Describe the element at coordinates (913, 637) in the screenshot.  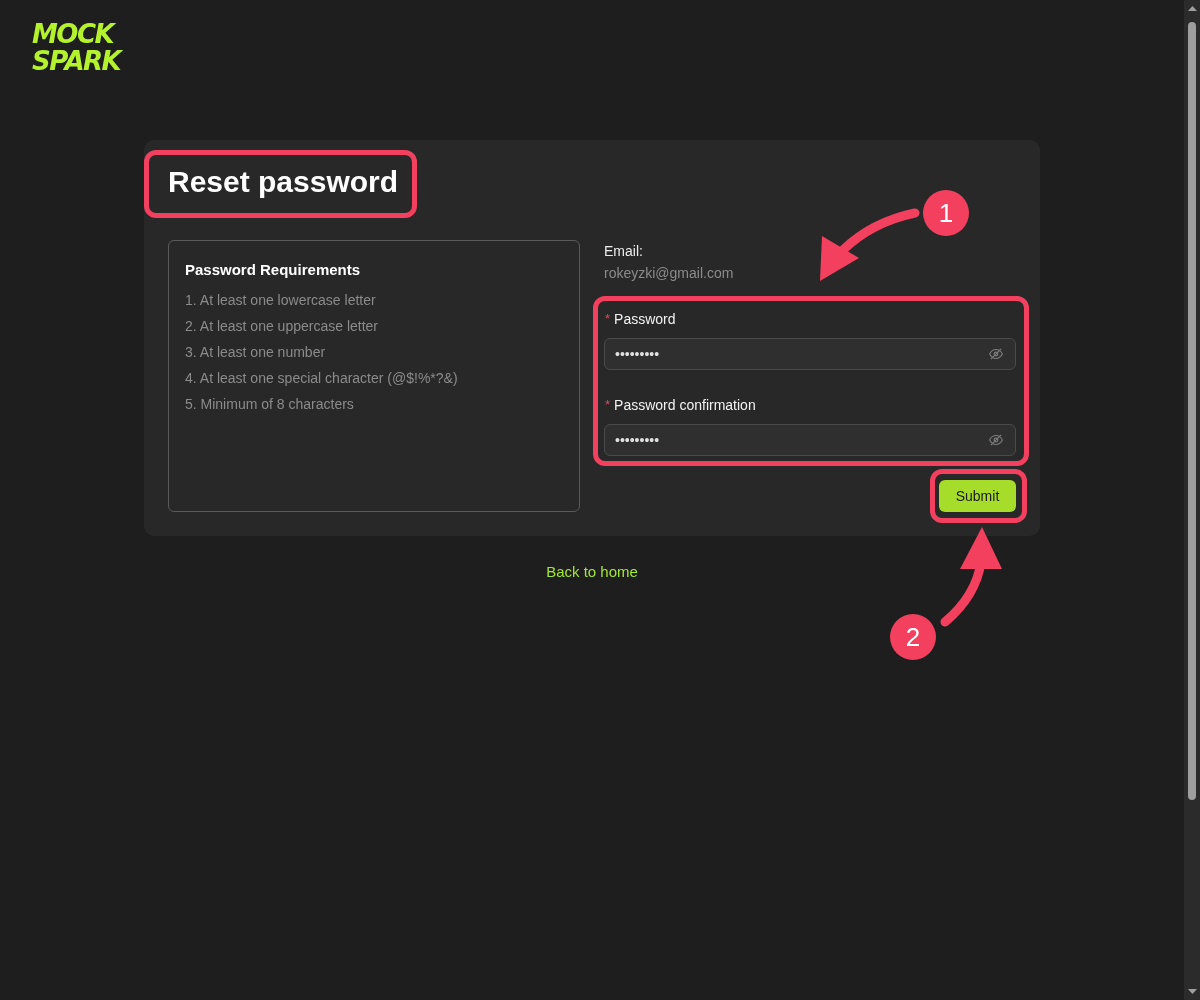
I see `callout-number: 2` at that location.